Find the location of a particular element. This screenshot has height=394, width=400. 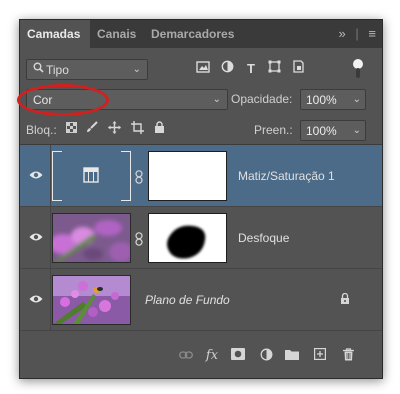

filter-type-label: Tipo is located at coordinates (57, 70).